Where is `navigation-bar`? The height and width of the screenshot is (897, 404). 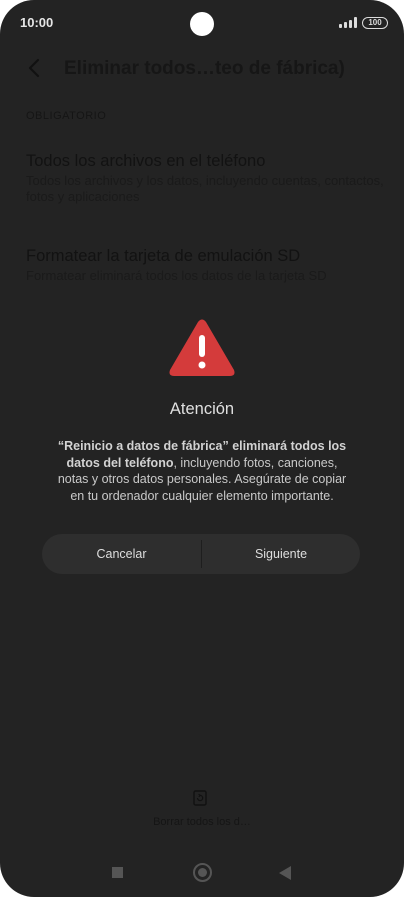 navigation-bar is located at coordinates (202, 873).